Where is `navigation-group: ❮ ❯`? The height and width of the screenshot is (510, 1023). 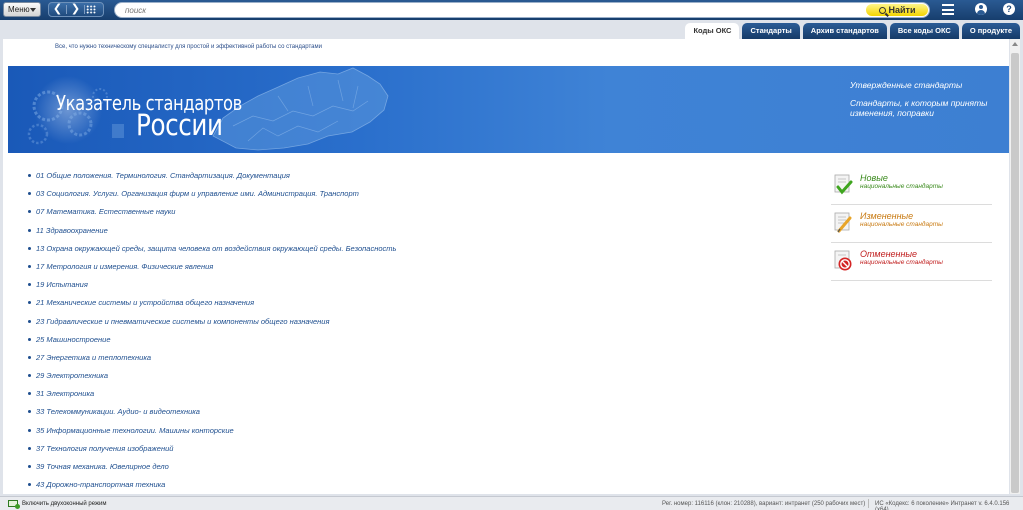
navigation-group: ❮ ❯ is located at coordinates (76, 9).